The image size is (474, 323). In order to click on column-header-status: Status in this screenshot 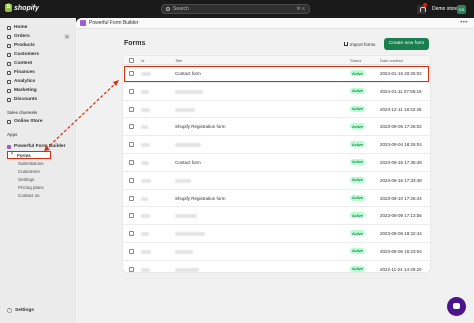, I will do `click(355, 60)`.